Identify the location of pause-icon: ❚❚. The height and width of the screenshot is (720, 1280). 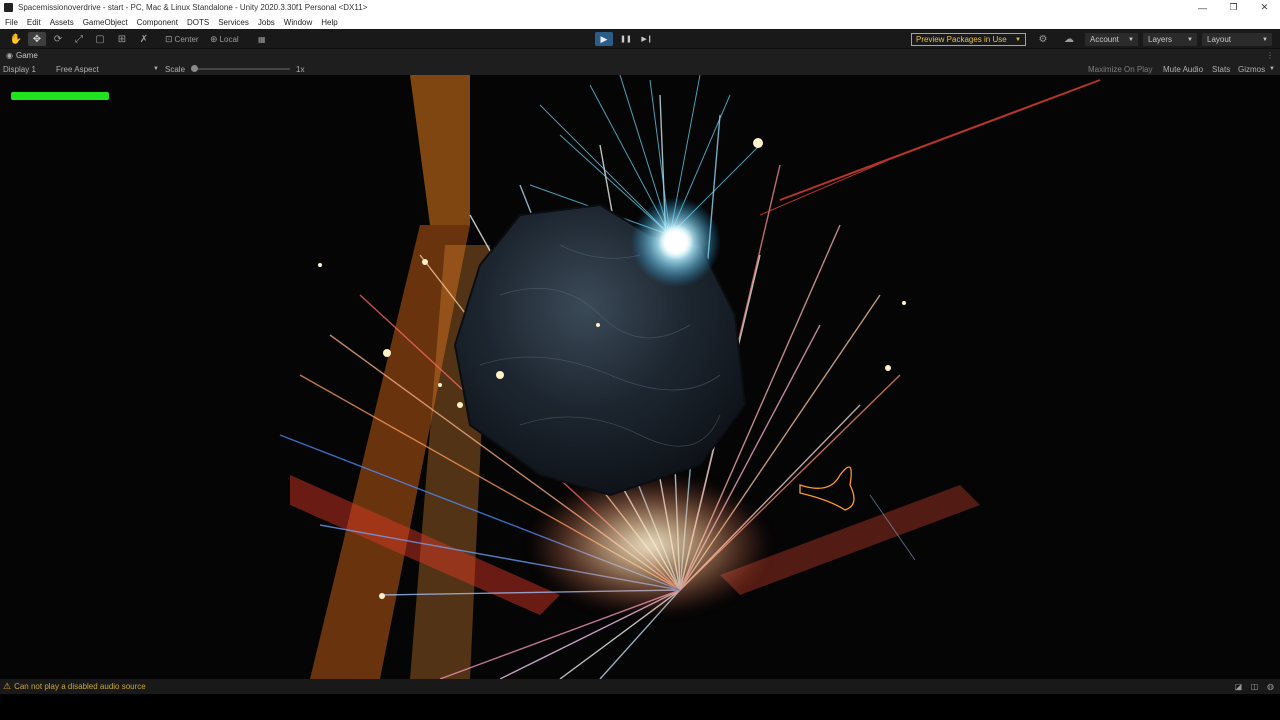
(626, 39).